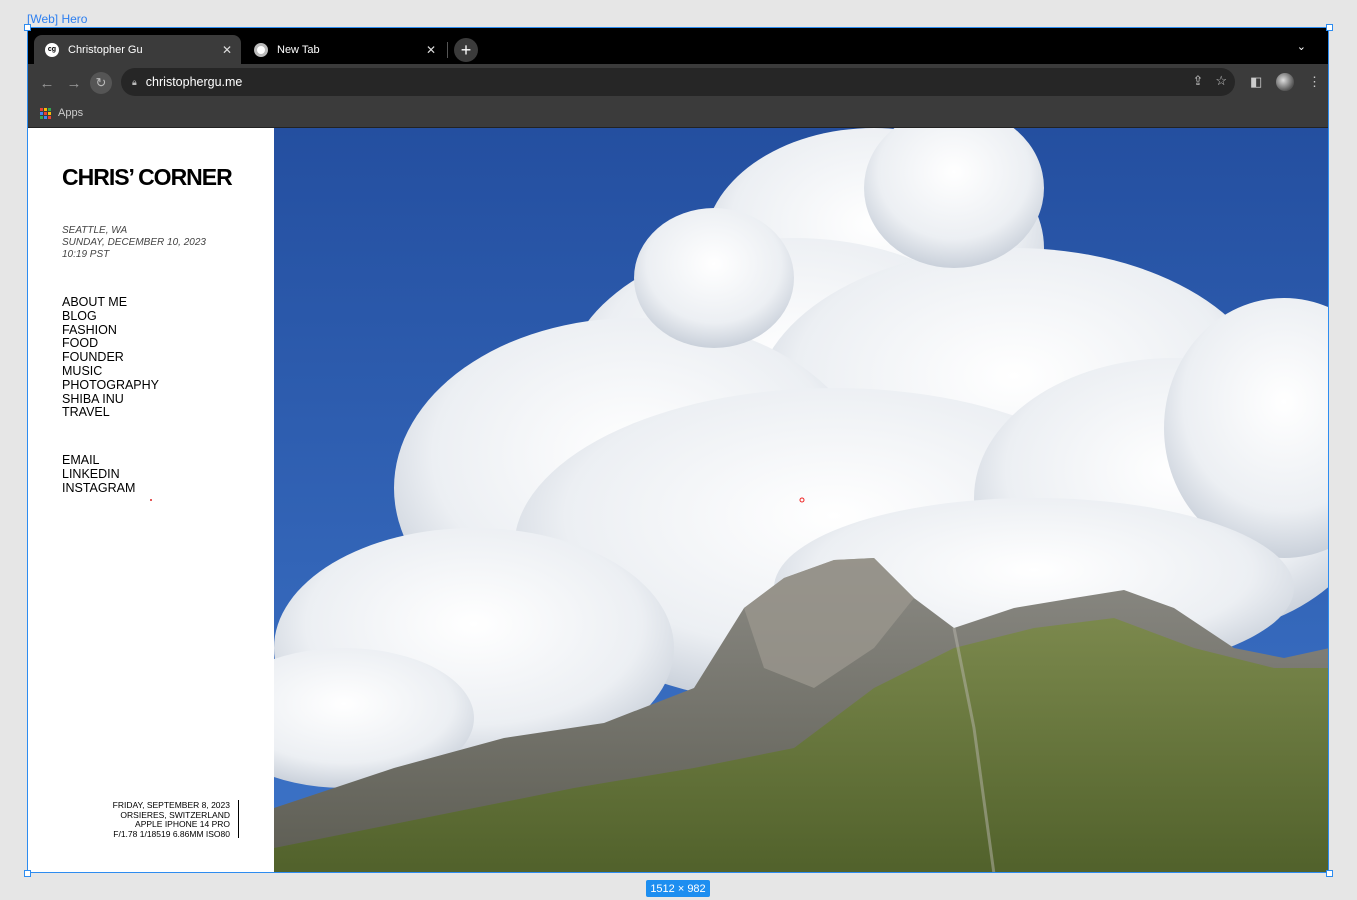 The width and height of the screenshot is (1357, 900). What do you see at coordinates (678, 888) in the screenshot?
I see `size-badge: 1512 × 982` at bounding box center [678, 888].